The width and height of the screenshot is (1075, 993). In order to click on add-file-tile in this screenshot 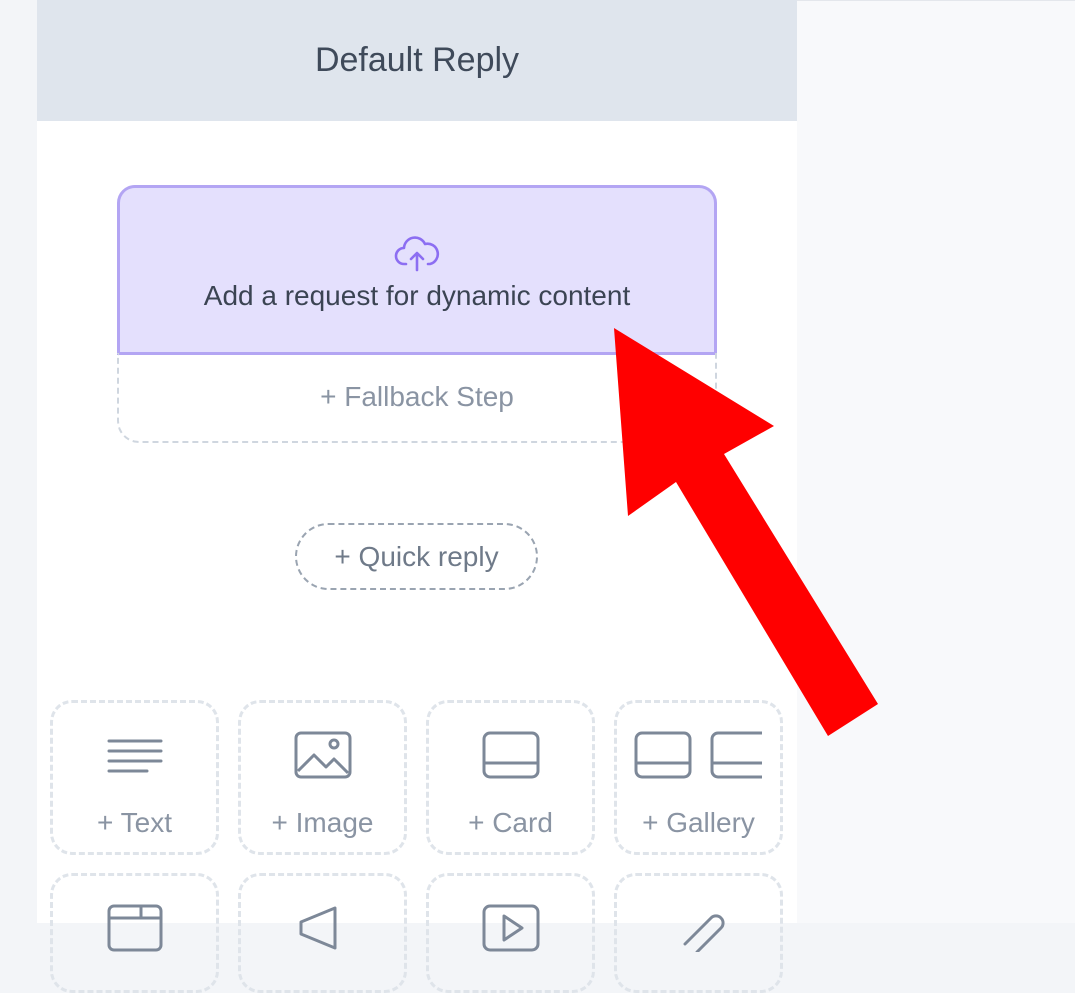, I will do `click(698, 933)`.